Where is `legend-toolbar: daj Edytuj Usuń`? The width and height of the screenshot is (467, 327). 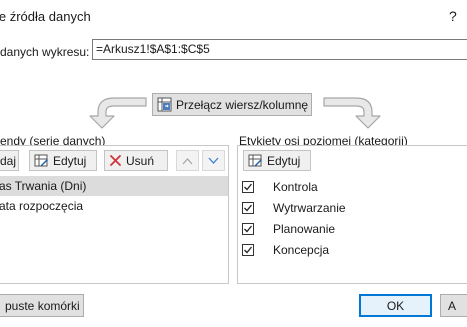
legend-toolbar: daj Edytuj Usuń is located at coordinates (114, 160).